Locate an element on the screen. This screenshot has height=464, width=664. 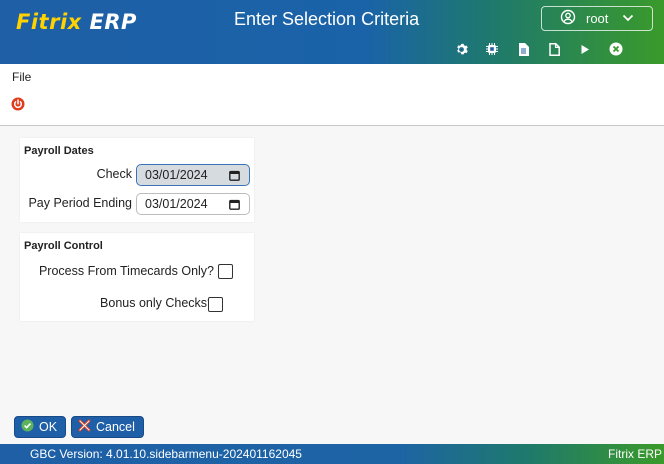
close-circle-icon is located at coordinates (616, 49).